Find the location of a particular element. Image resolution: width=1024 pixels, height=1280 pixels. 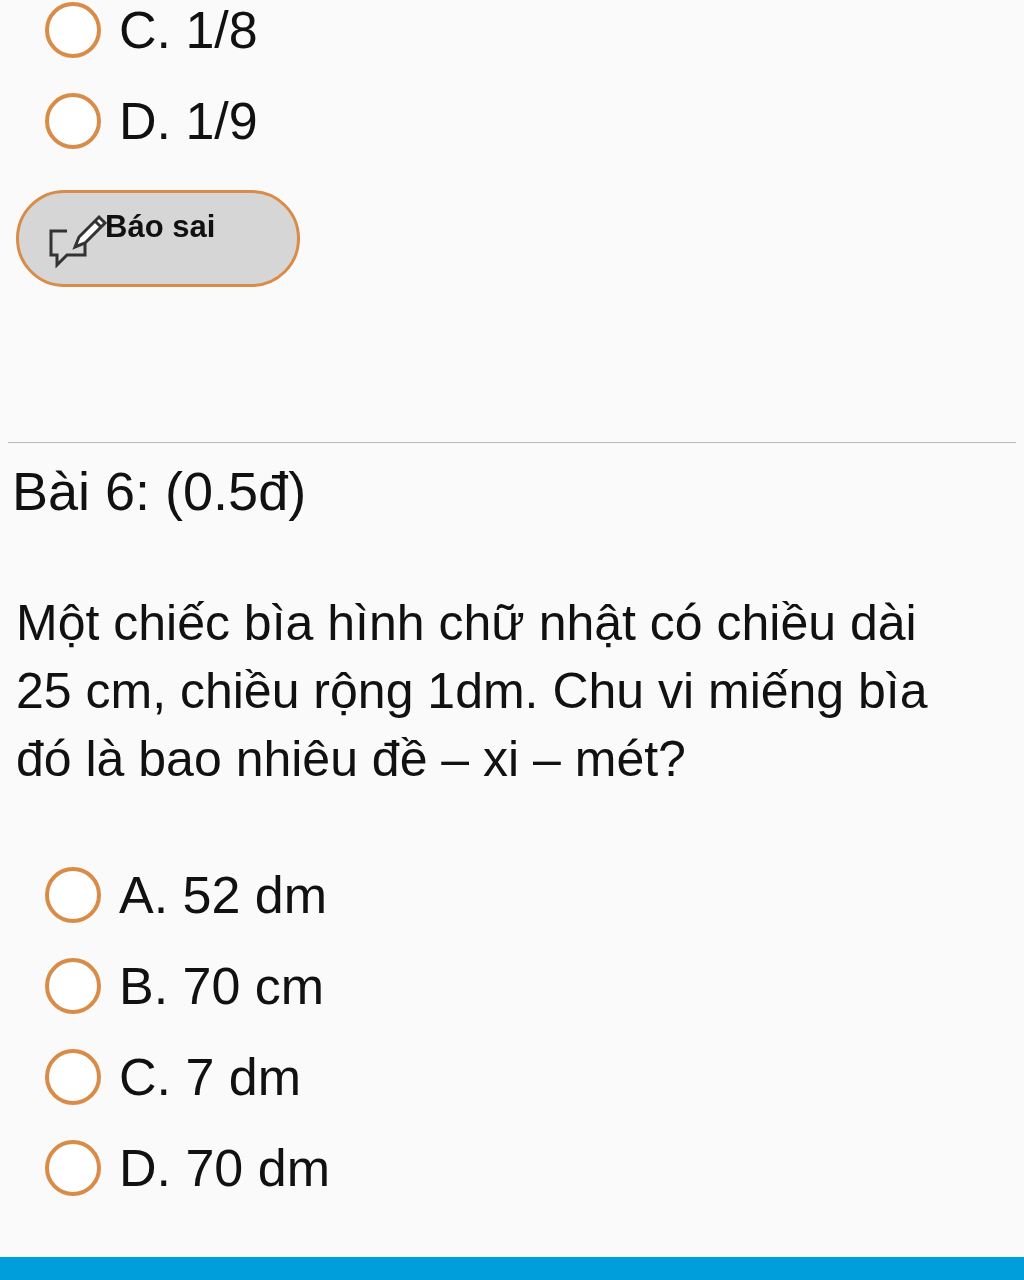

option-label: C. 1/8 is located at coordinates (188, 30).